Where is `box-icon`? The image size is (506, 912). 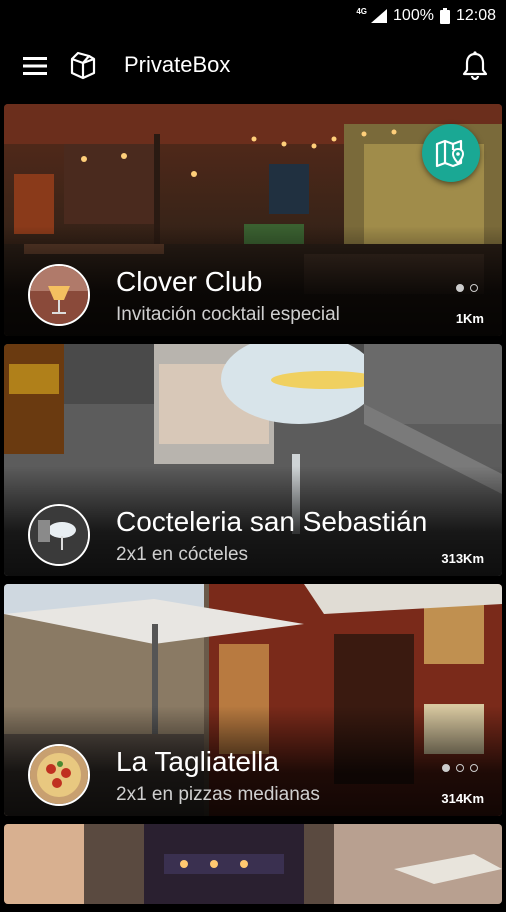
box-icon is located at coordinates (83, 65).